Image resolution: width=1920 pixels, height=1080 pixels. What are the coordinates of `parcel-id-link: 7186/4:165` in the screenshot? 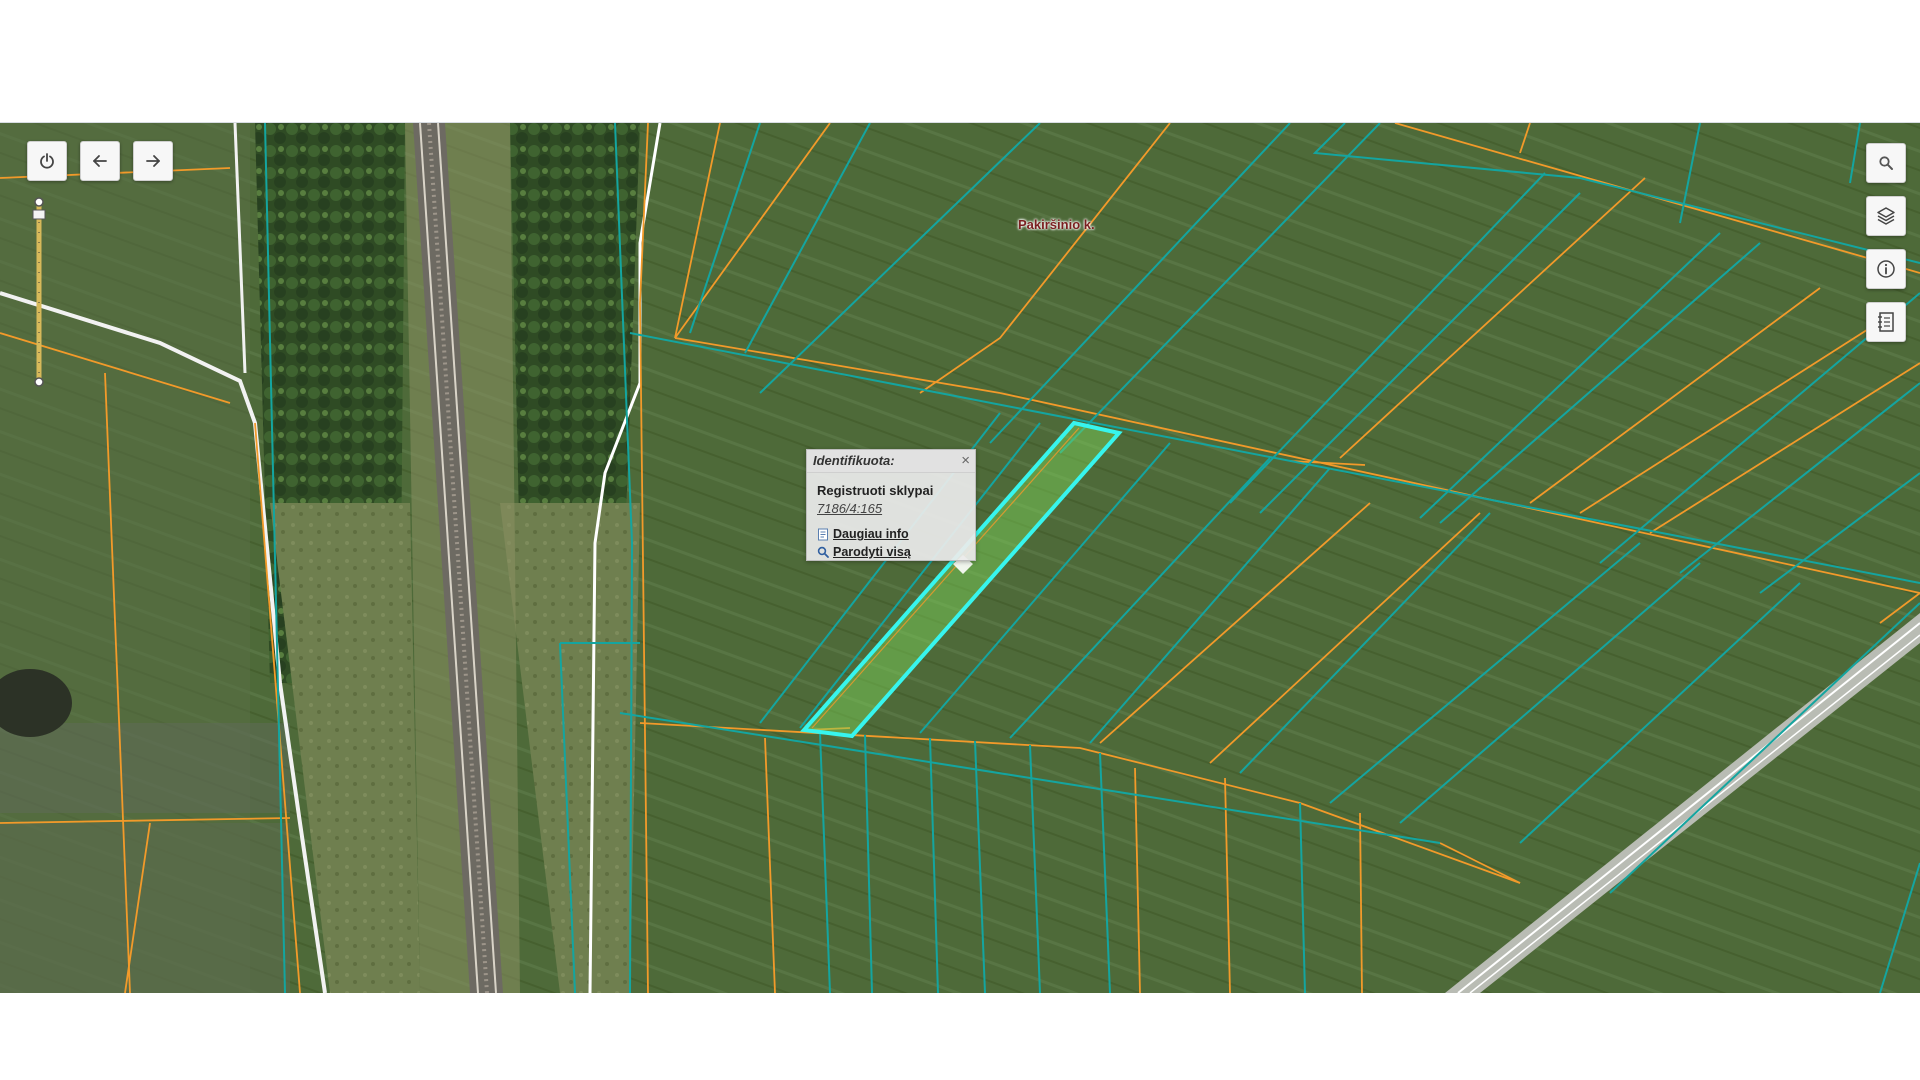 It's located at (849, 508).